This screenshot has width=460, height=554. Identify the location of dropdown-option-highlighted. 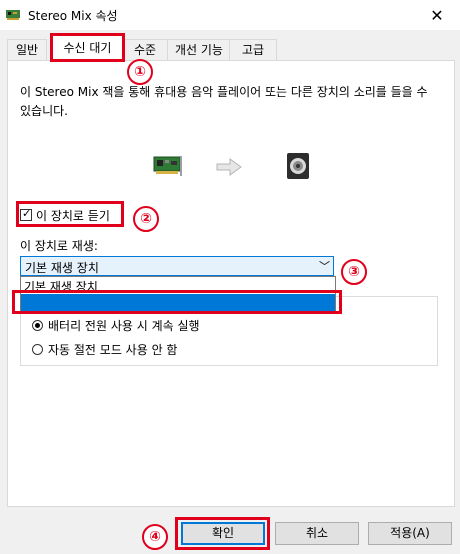
(178, 303).